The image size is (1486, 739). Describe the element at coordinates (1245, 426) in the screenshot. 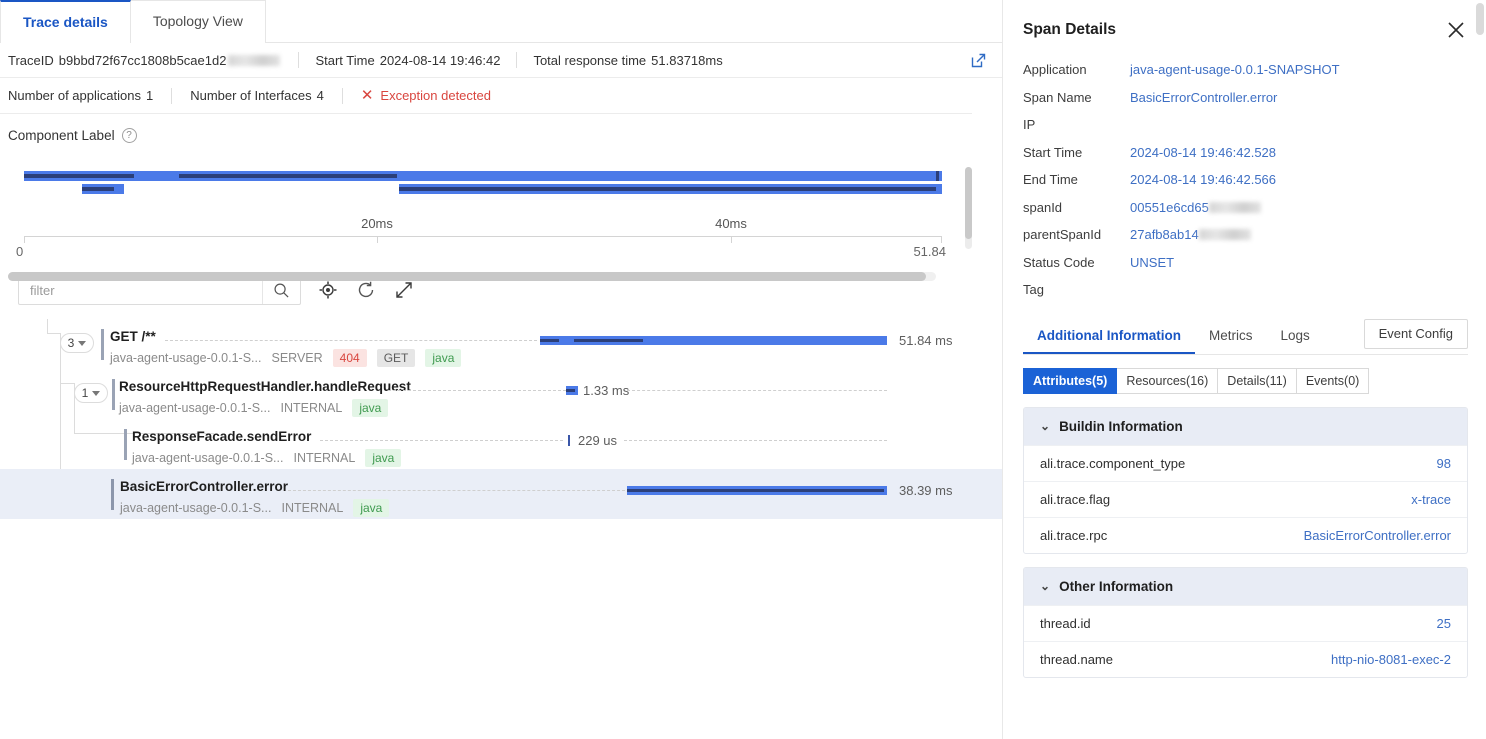

I see `buildin-information-header: ⌄ Buildin Information` at that location.